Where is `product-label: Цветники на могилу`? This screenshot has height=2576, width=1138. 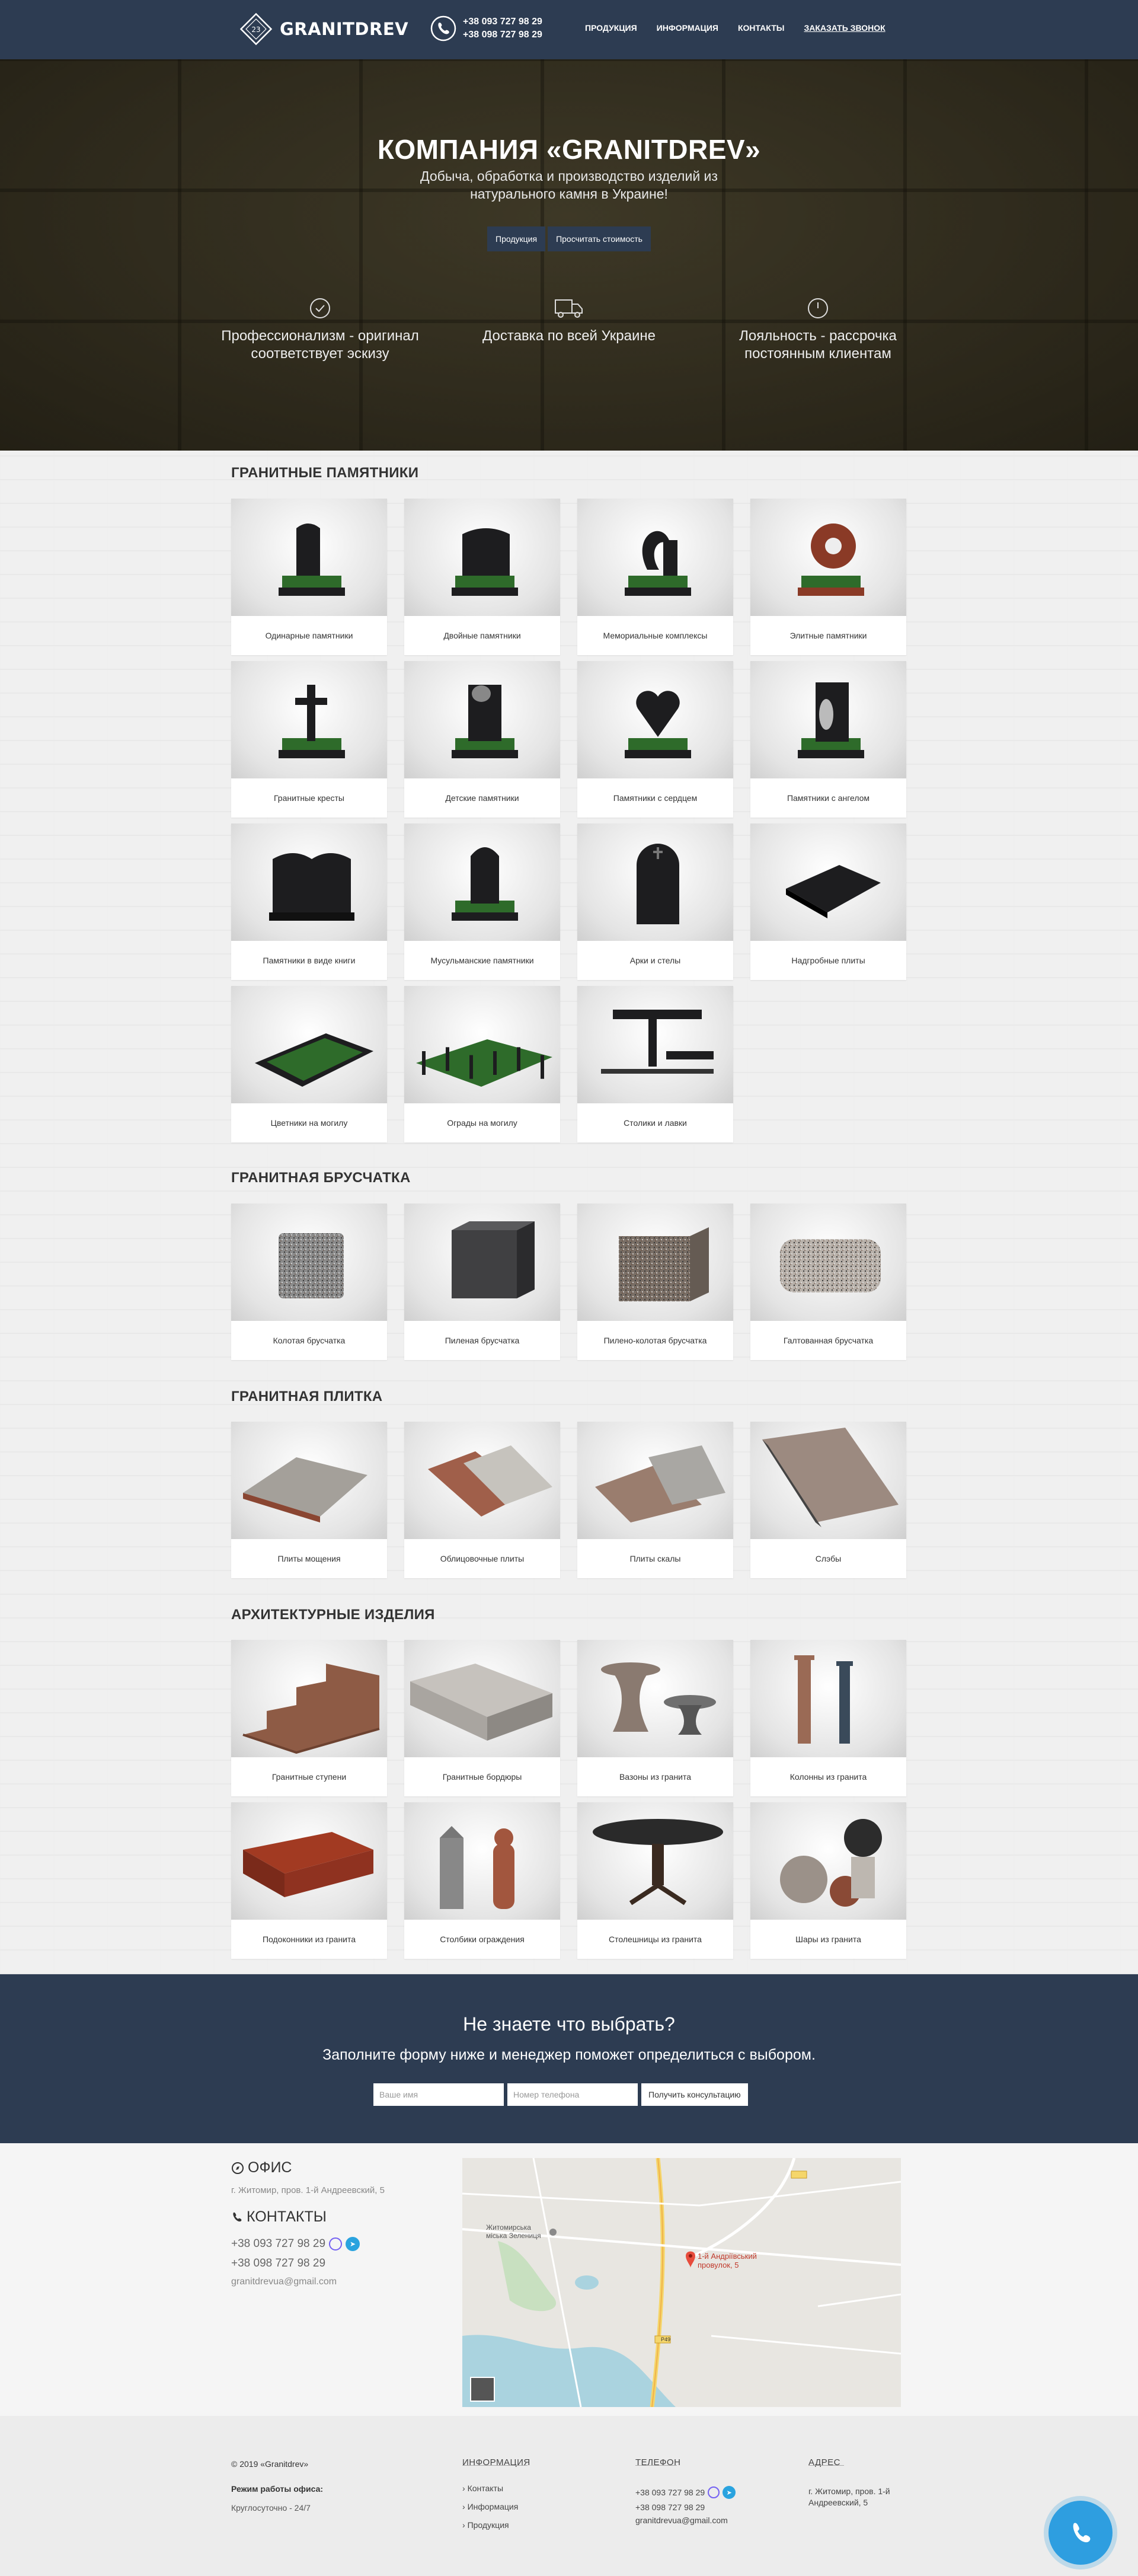
product-label: Цветники на могилу is located at coordinates (309, 1122).